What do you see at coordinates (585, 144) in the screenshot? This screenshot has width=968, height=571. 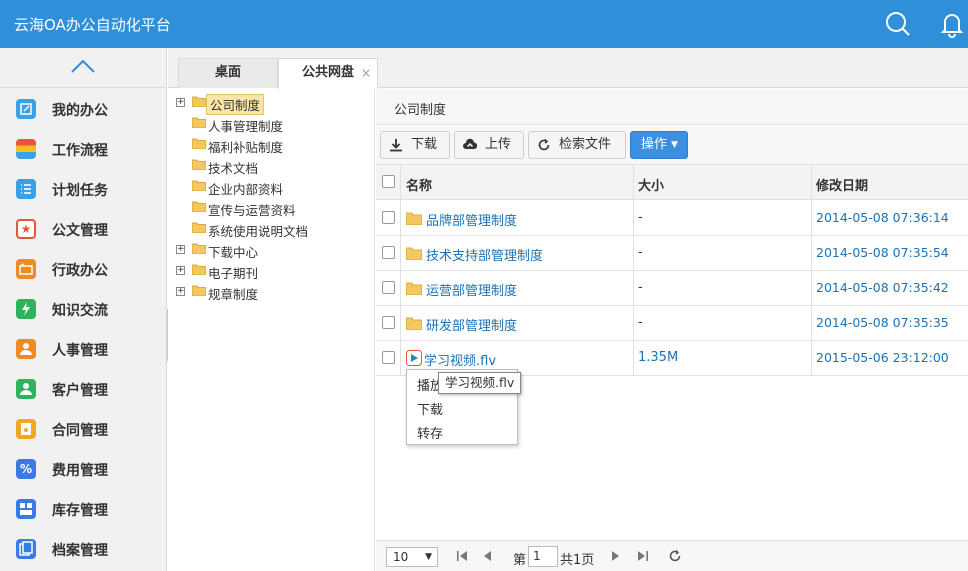 I see `search-files-label: 检索文件` at bounding box center [585, 144].